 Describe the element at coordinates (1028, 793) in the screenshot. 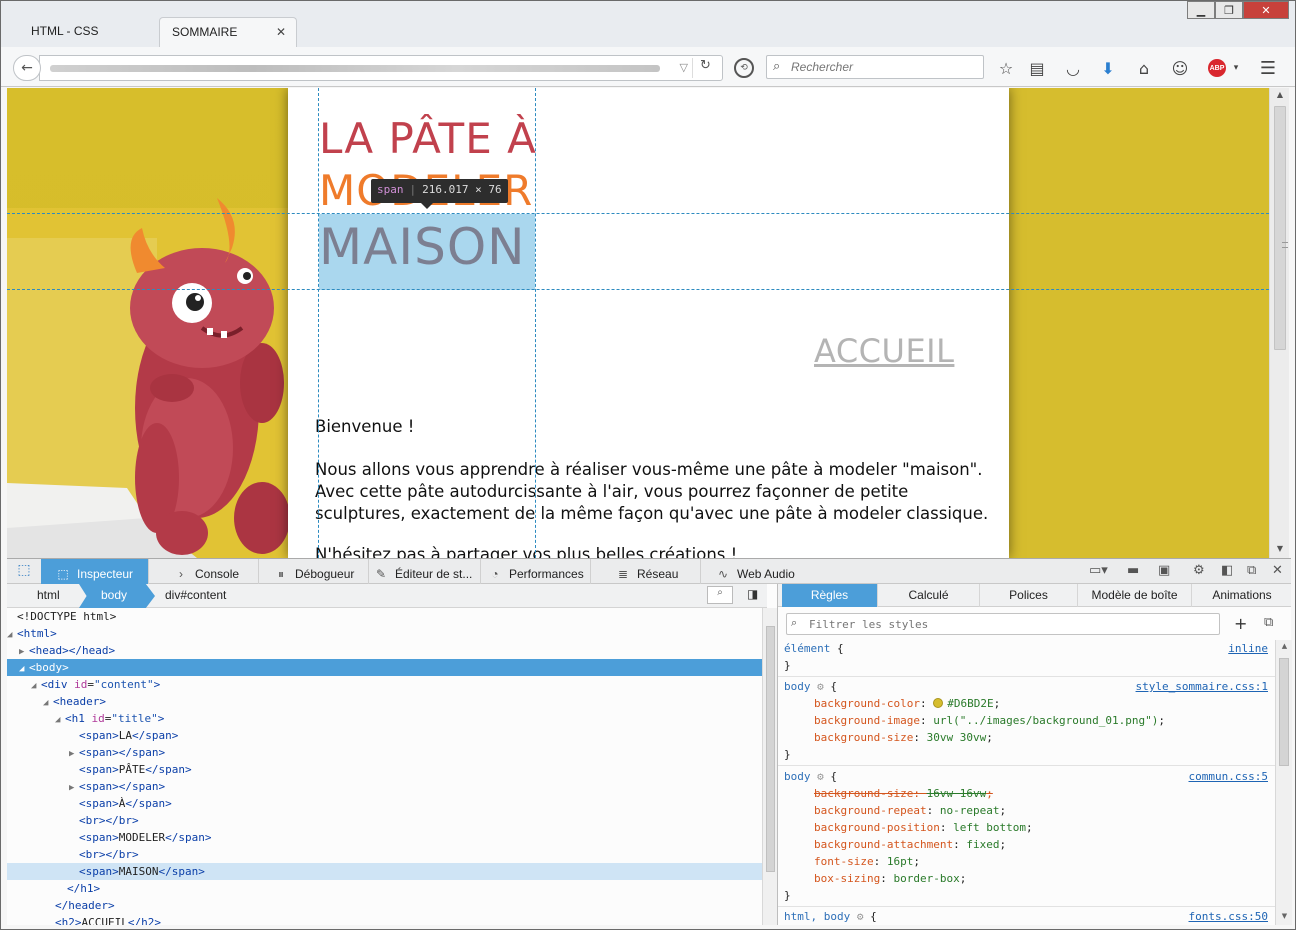

I see `rule-property-overridden: background-size: 16vw 16vw;` at that location.